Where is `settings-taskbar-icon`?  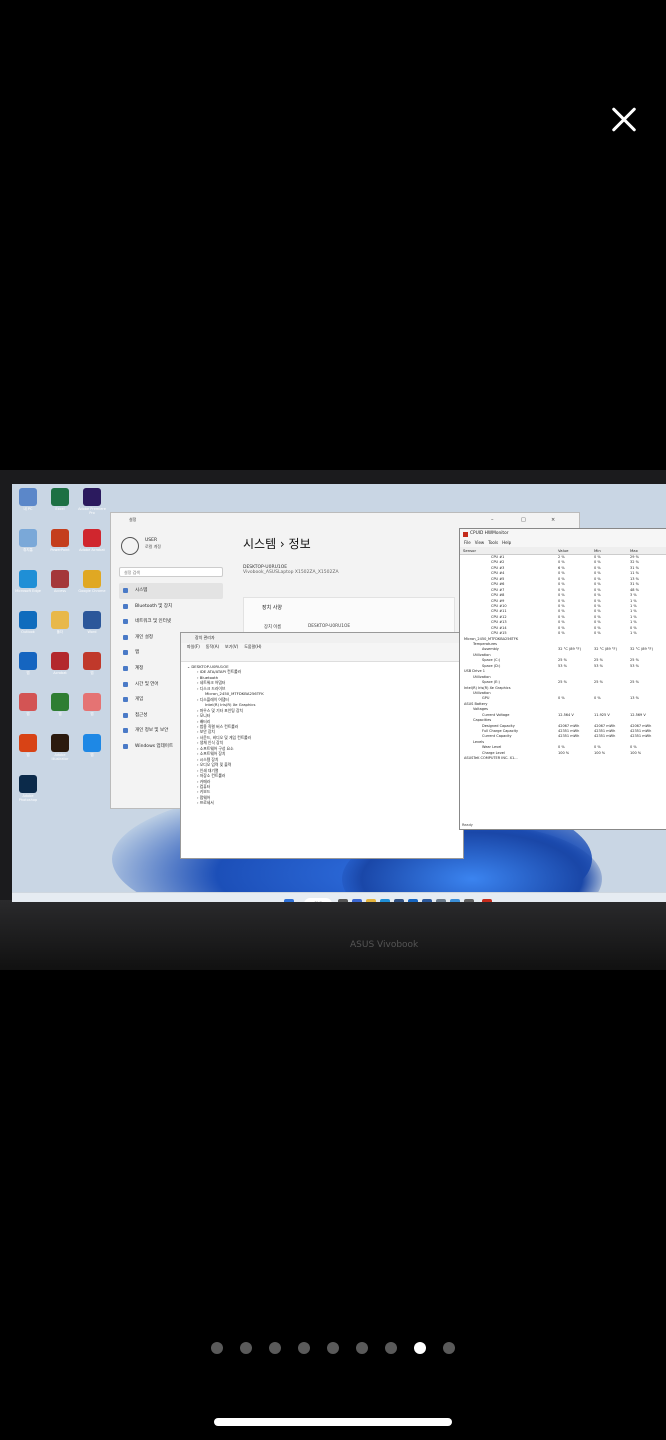
settings-taskbar-icon is located at coordinates (441, 900).